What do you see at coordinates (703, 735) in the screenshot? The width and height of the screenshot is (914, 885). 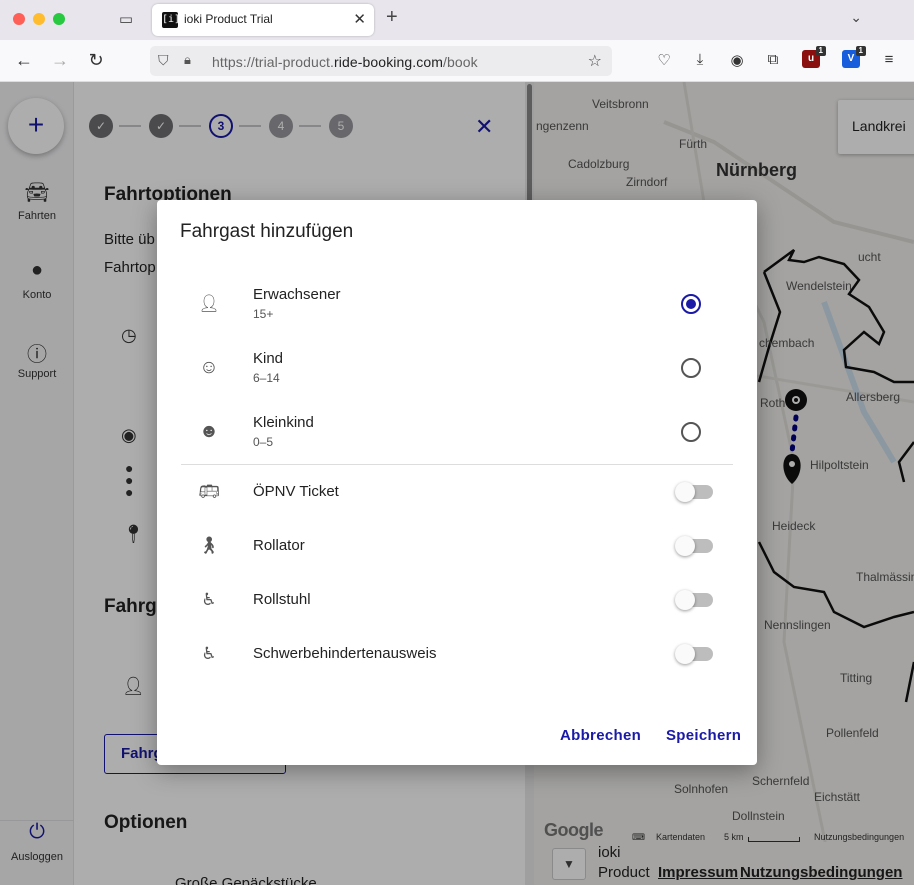 I see `save-button: Speichern` at bounding box center [703, 735].